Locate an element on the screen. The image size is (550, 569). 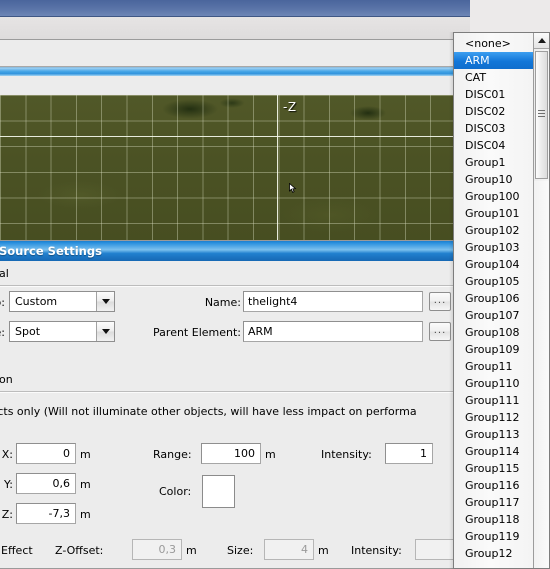
dropdown-item: Group111 is located at coordinates (493, 400).